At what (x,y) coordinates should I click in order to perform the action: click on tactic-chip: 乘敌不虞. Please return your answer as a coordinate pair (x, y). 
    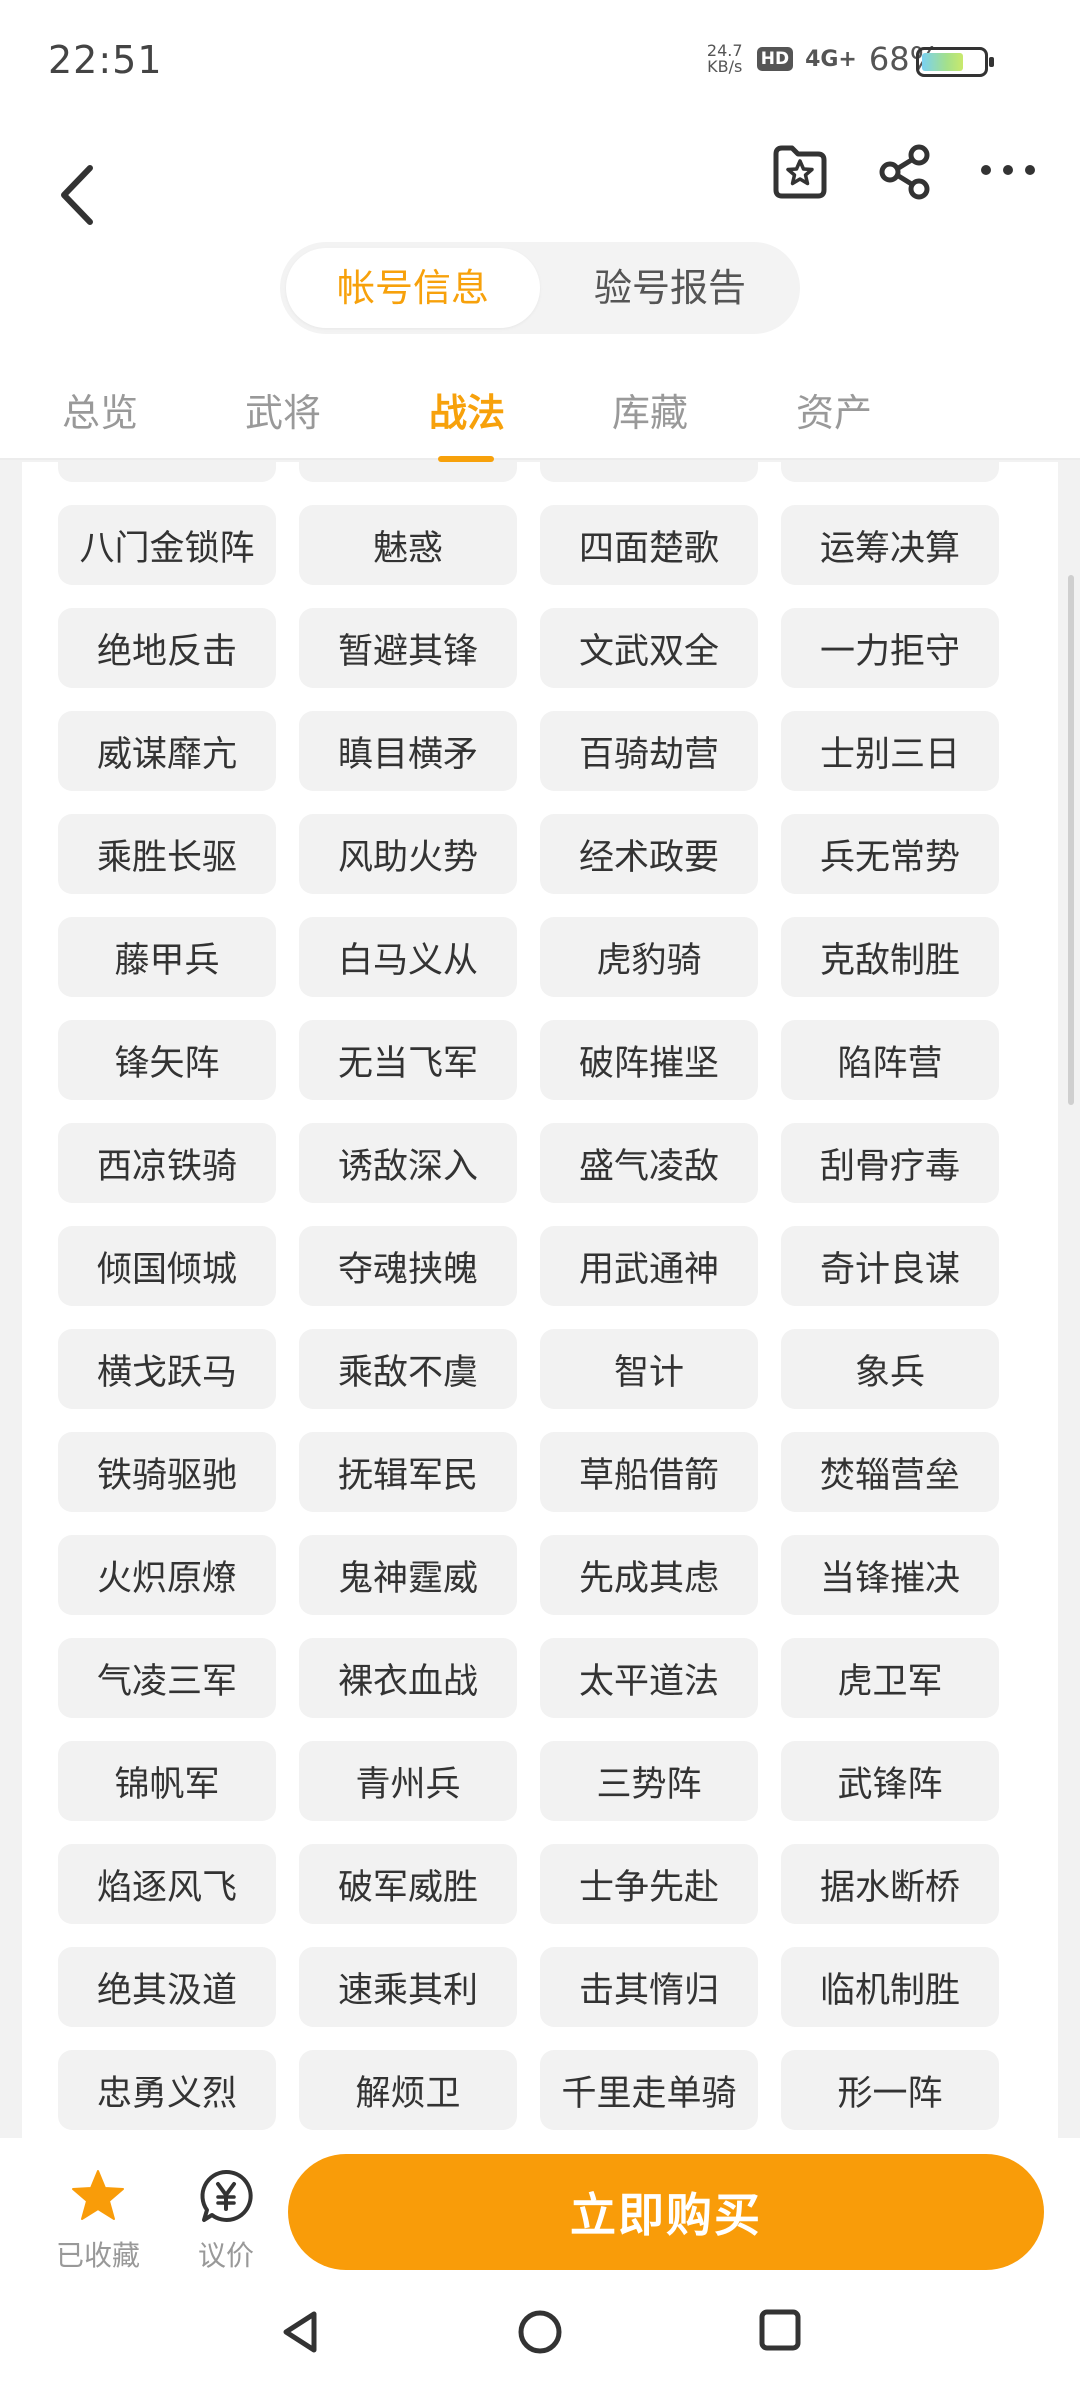
    Looking at the image, I should click on (408, 1369).